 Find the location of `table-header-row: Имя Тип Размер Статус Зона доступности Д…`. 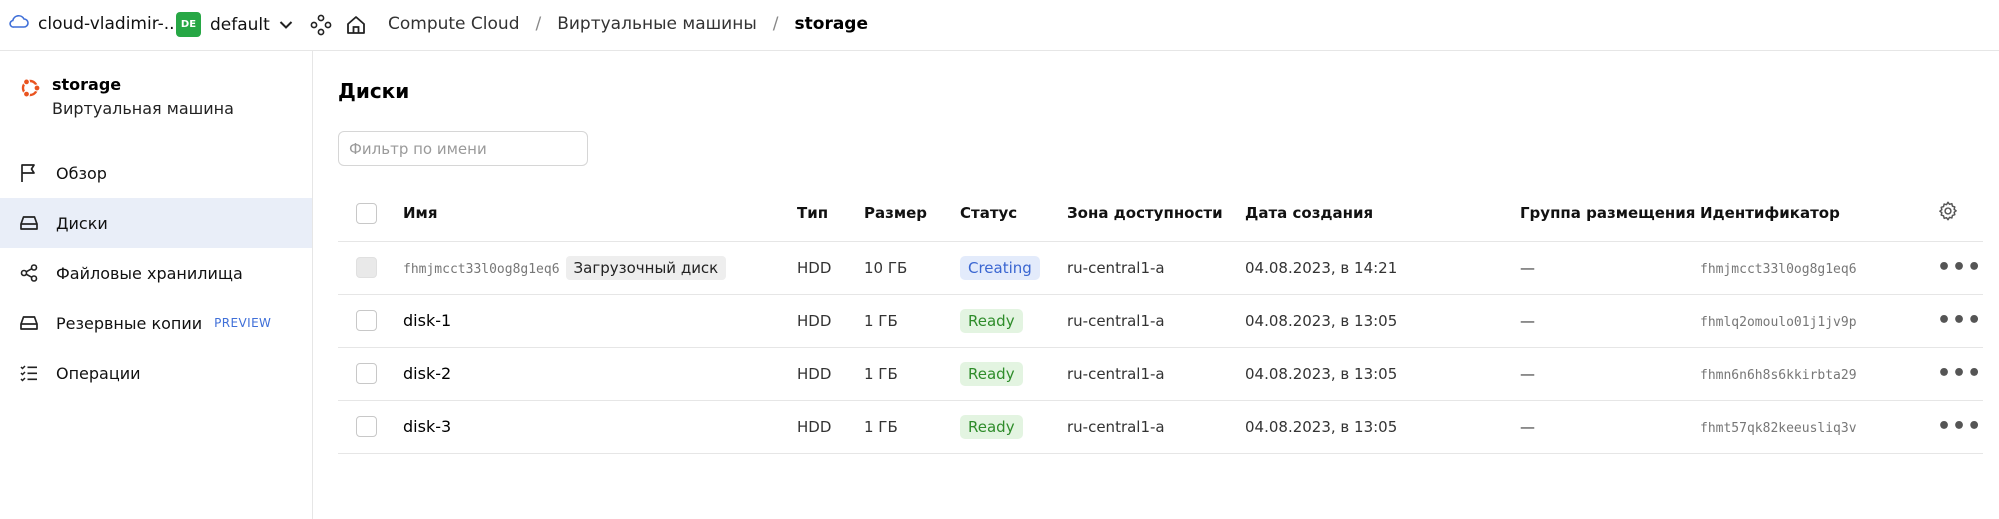

table-header-row: Имя Тип Размер Статус Зона доступности Д… is located at coordinates (1160, 214).